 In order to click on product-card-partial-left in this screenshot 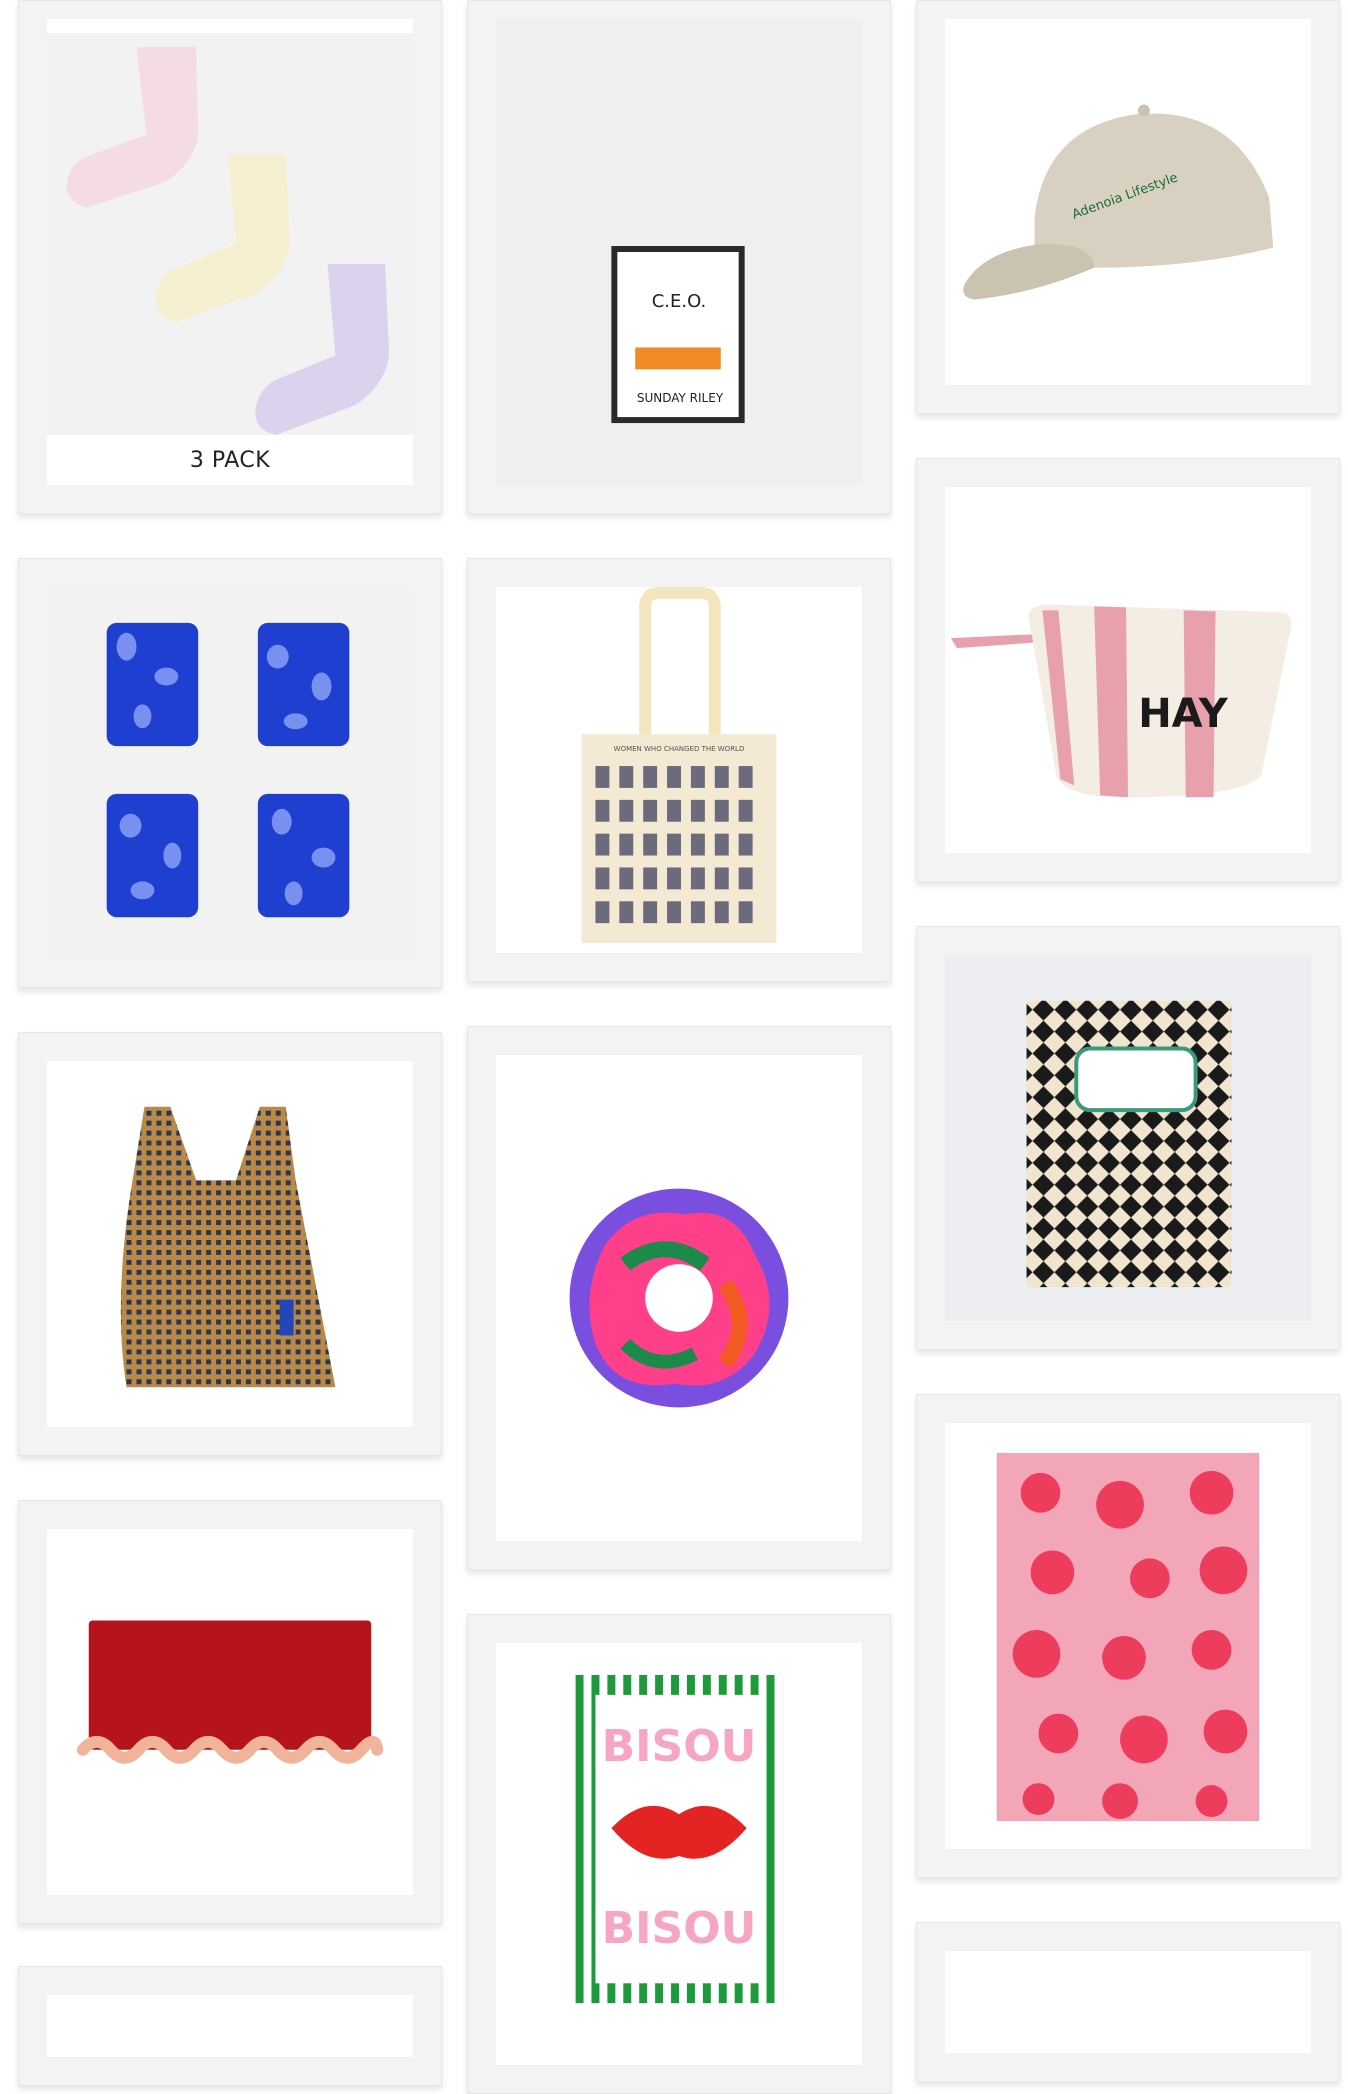, I will do `click(230, 2026)`.